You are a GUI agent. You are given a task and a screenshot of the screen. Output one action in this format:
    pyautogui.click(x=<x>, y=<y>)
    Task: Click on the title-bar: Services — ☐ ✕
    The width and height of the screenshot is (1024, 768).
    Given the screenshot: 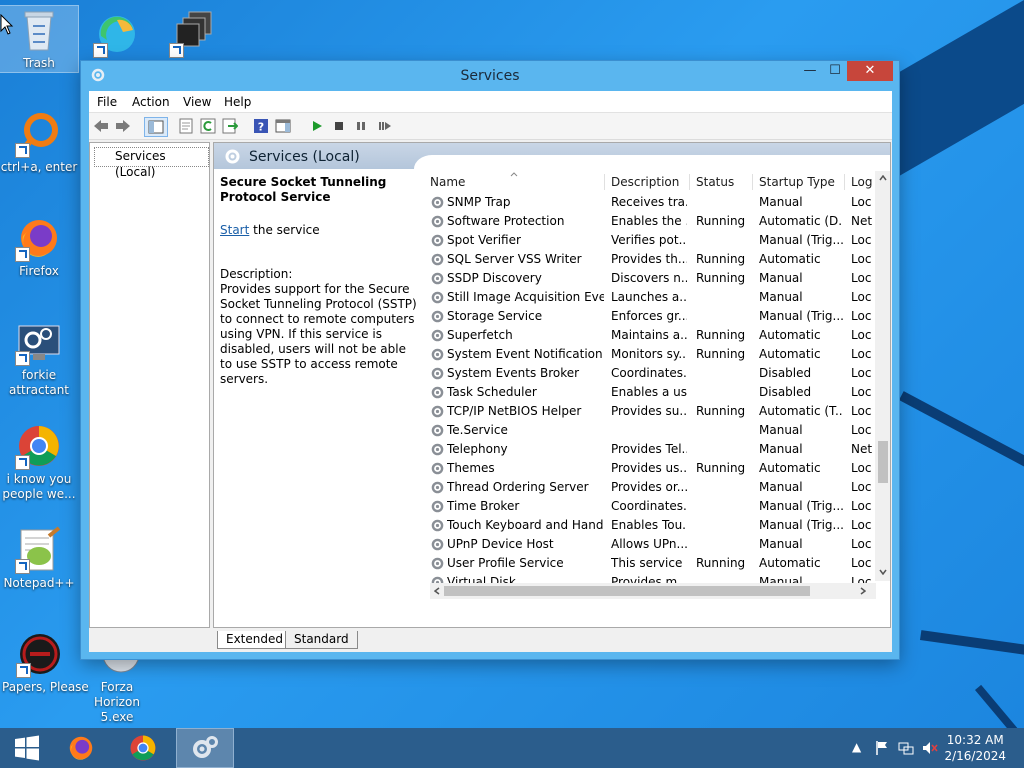 What is the action you would take?
    pyautogui.click(x=490, y=76)
    